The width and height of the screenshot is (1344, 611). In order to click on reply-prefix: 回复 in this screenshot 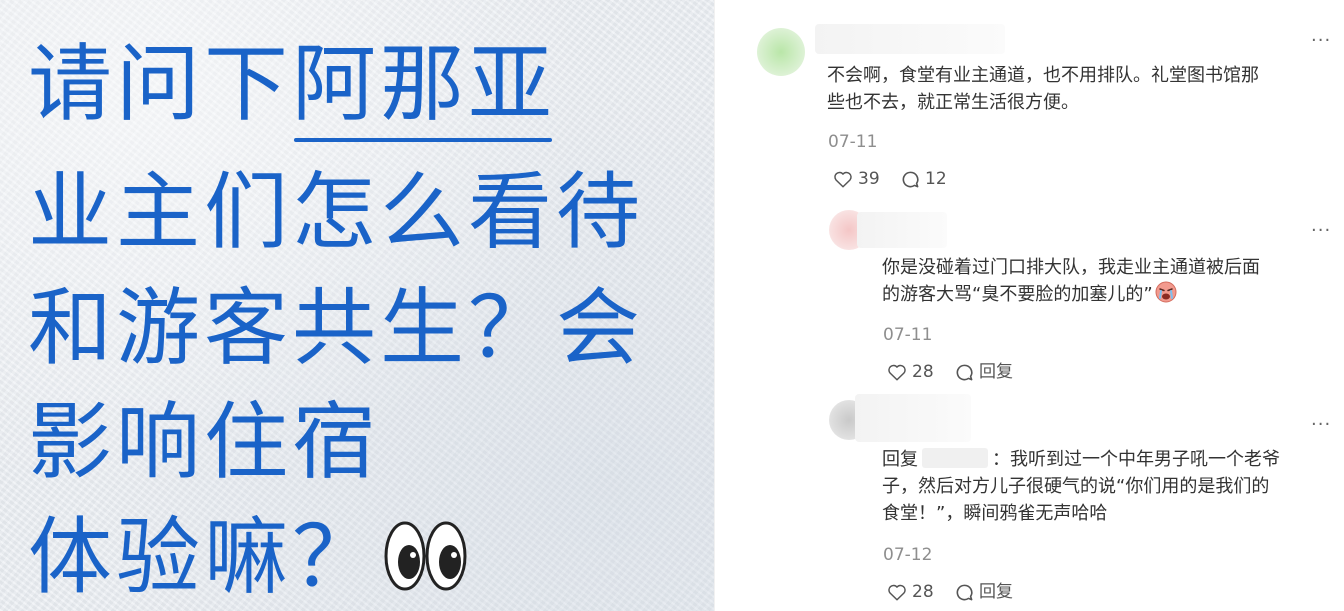, I will do `click(900, 459)`.